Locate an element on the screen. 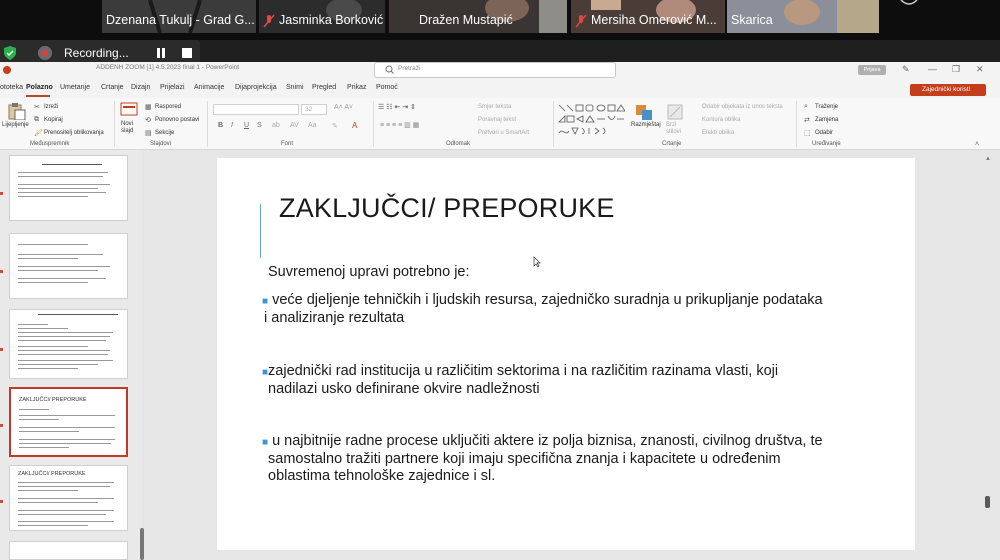  strikethrough-icon: S is located at coordinates (259, 125).